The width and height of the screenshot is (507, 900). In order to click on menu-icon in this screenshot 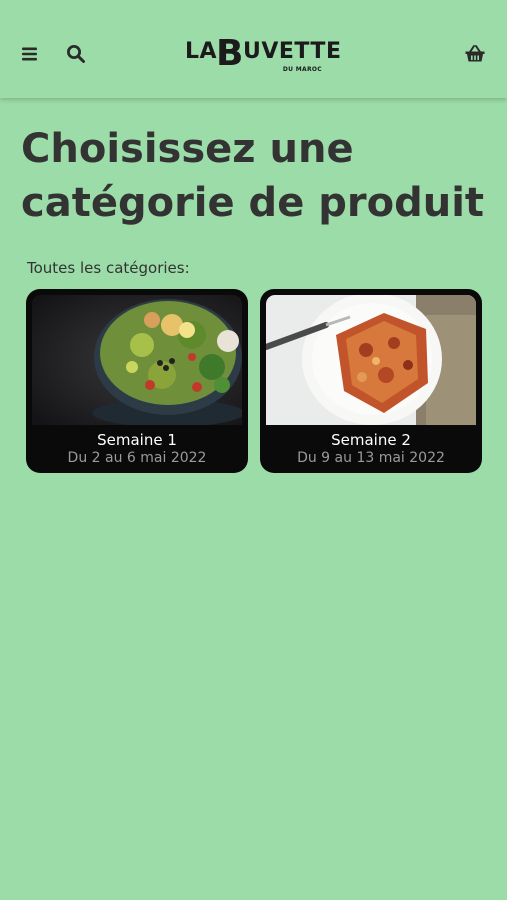, I will do `click(29, 54)`.